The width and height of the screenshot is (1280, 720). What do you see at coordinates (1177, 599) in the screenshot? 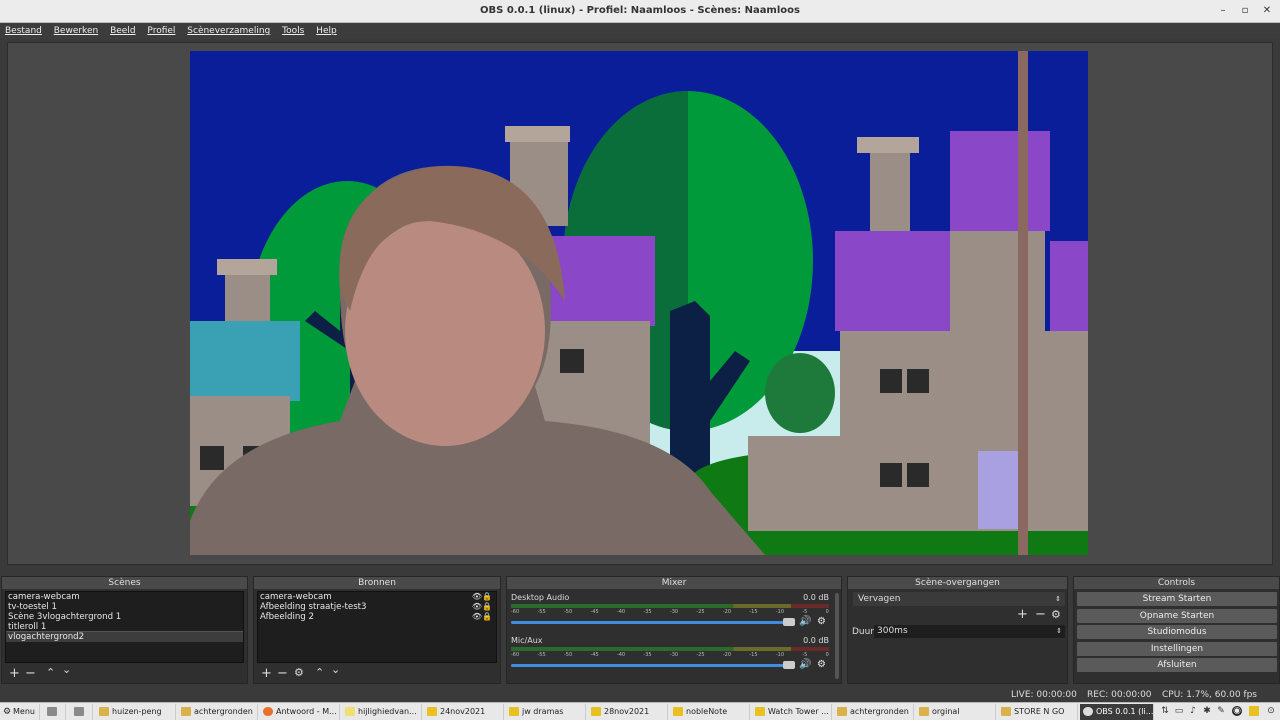
I see `stream-start-button: Stream Starten` at bounding box center [1177, 599].